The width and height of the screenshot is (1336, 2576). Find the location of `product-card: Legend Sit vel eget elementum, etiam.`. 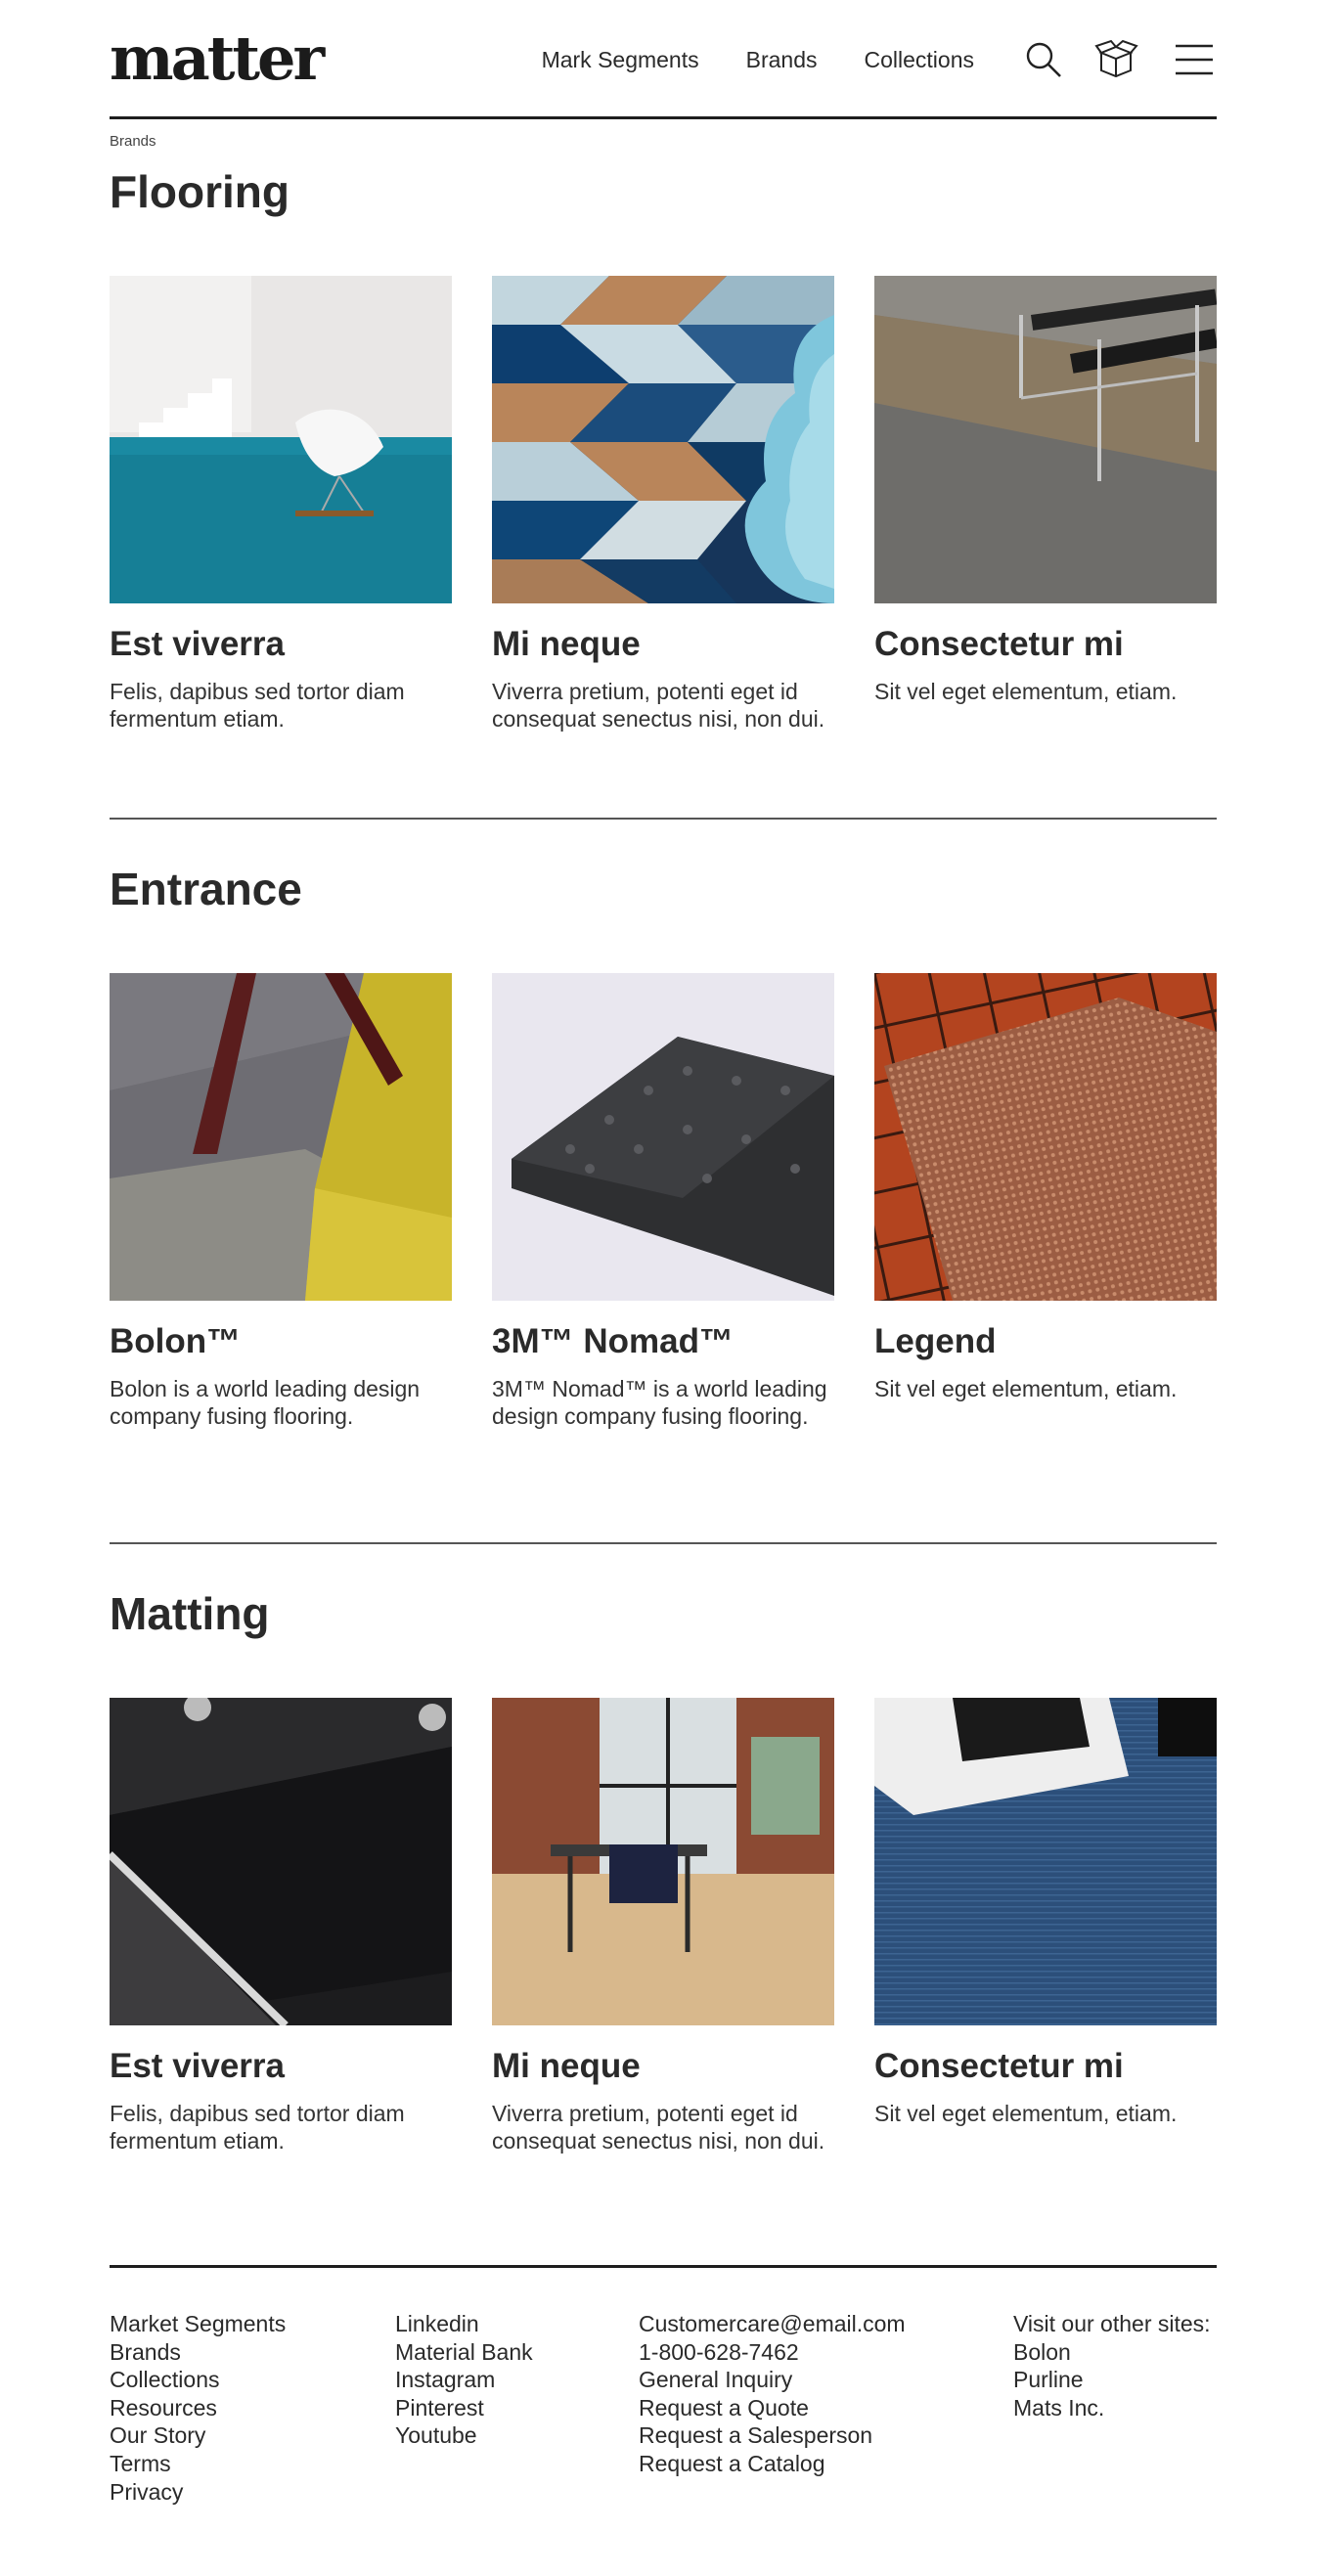

product-card: Legend Sit vel eget elementum, etiam. is located at coordinates (1045, 1187).